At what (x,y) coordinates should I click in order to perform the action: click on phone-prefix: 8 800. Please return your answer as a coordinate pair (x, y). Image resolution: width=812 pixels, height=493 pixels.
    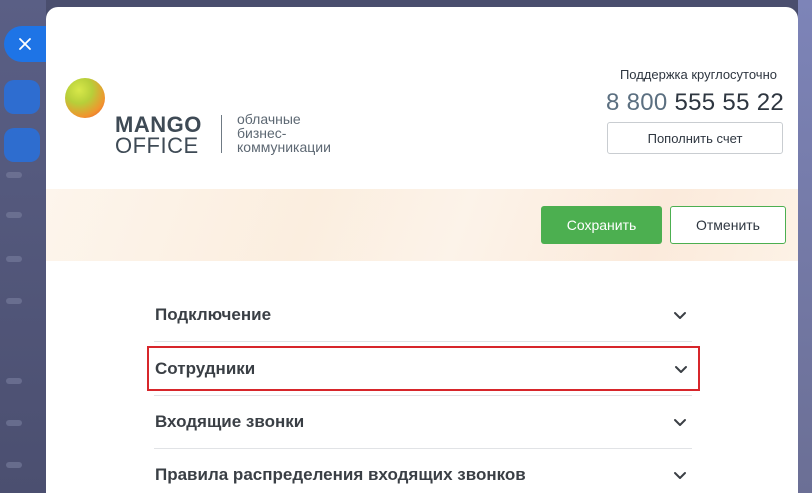
    Looking at the image, I should click on (636, 102).